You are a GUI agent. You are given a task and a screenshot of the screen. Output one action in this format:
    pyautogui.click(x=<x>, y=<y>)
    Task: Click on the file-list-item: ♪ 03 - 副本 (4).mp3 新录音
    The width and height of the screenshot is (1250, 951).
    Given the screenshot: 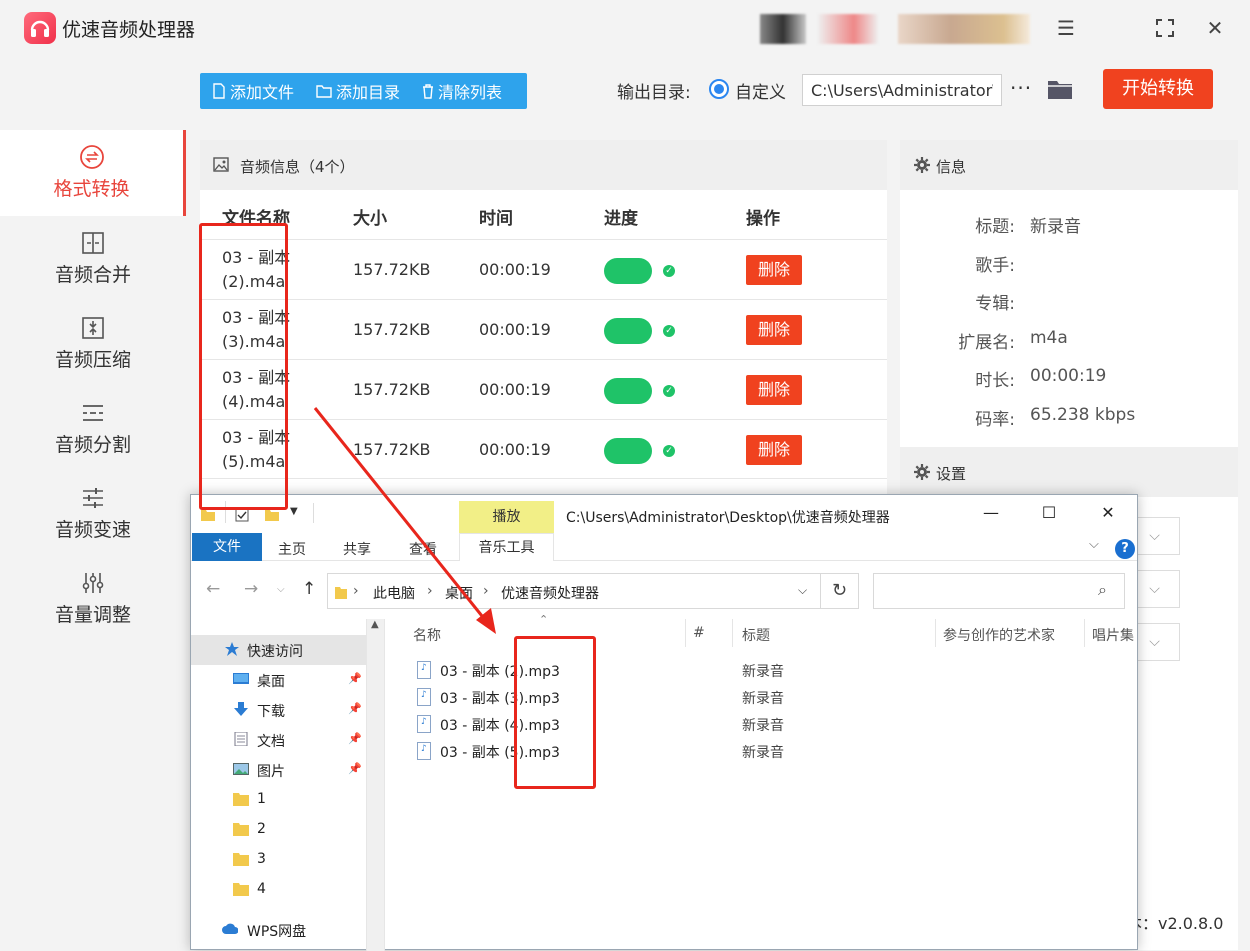 What is the action you would take?
    pyautogui.click(x=615, y=725)
    